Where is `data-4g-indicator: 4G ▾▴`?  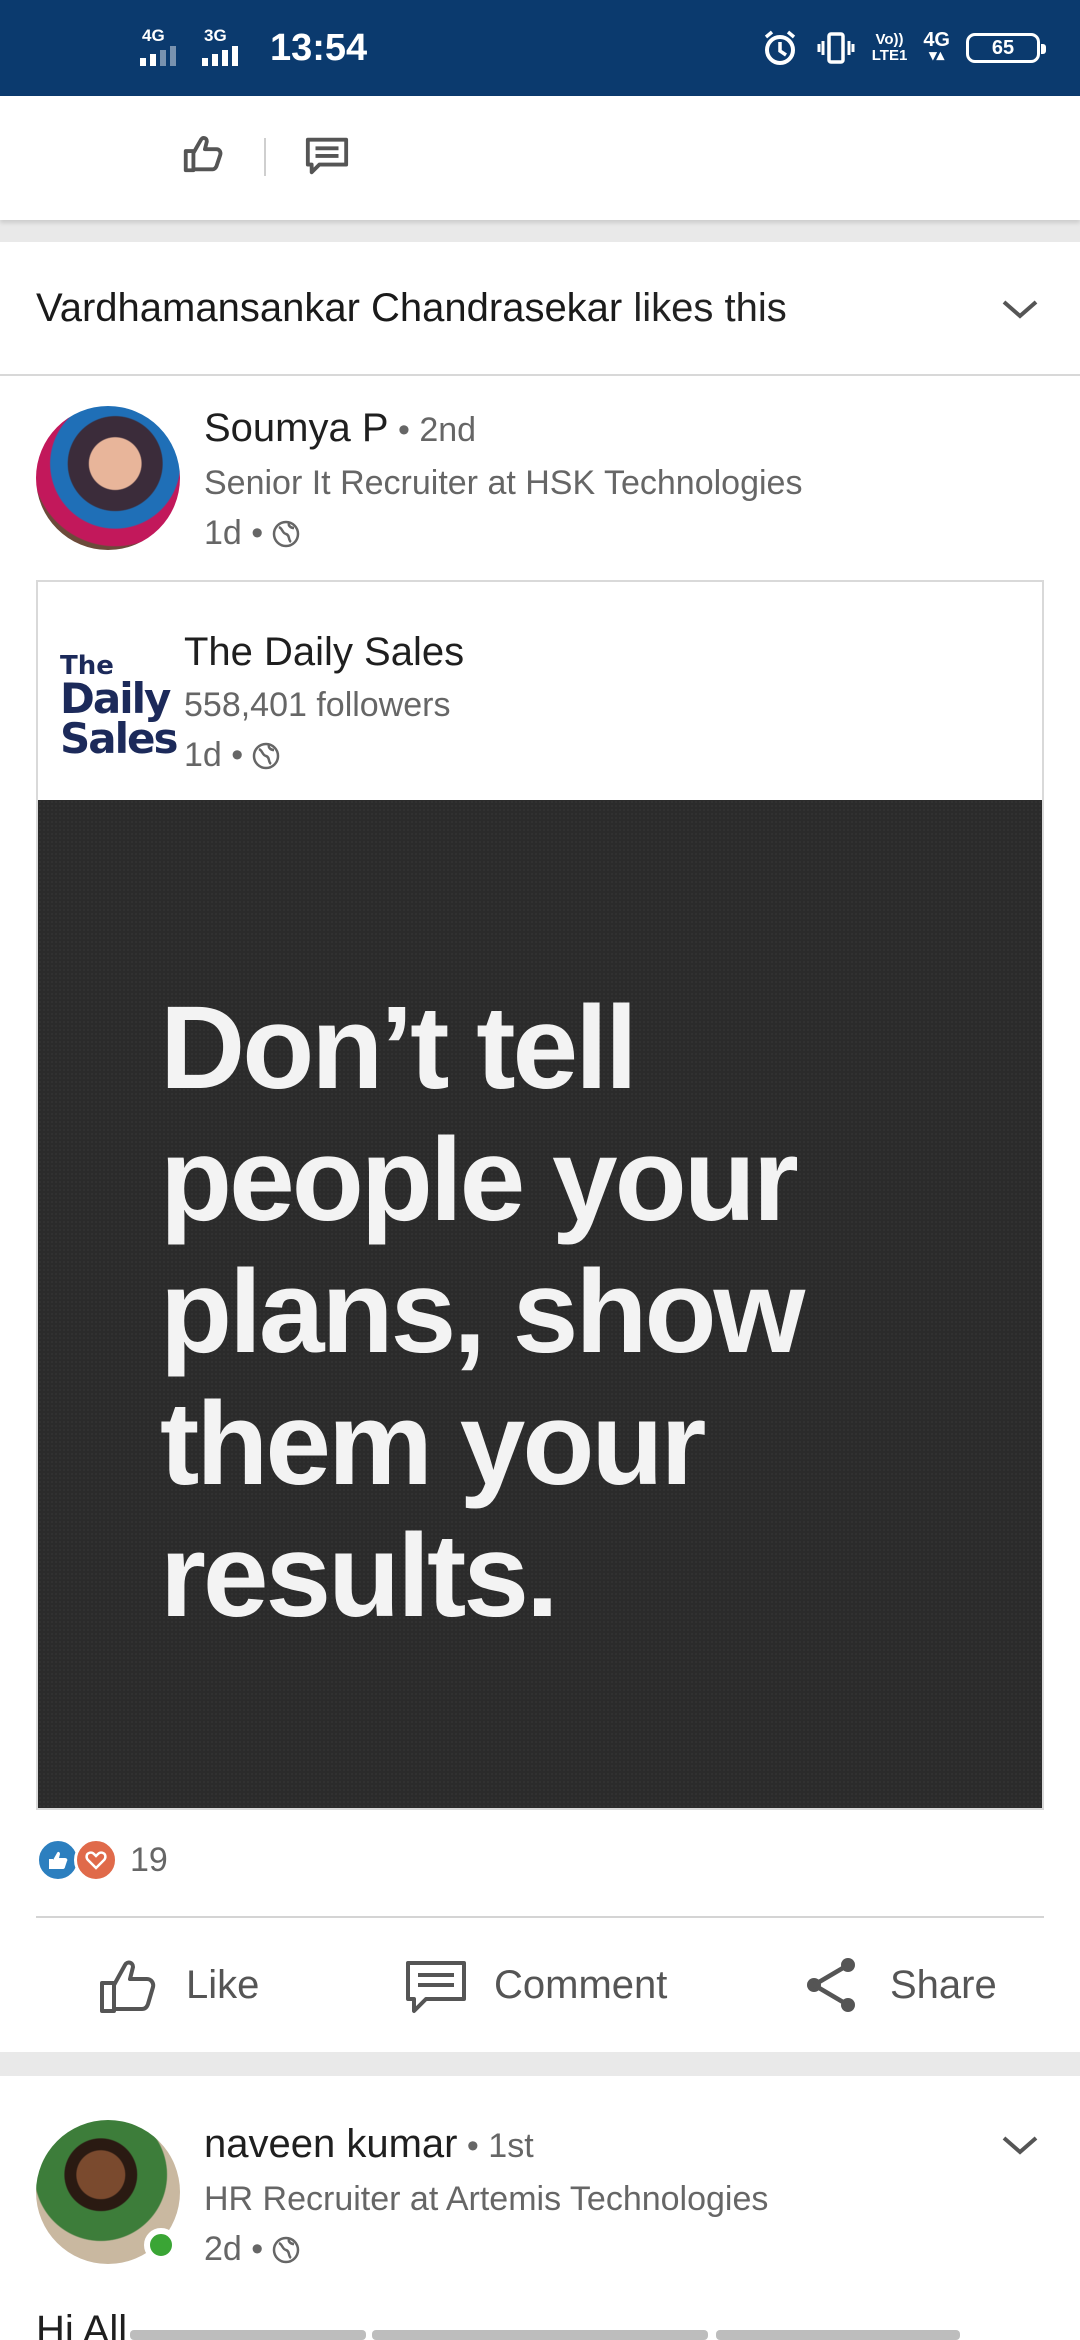
data-4g-indicator: 4G ▾▴ is located at coordinates (936, 46).